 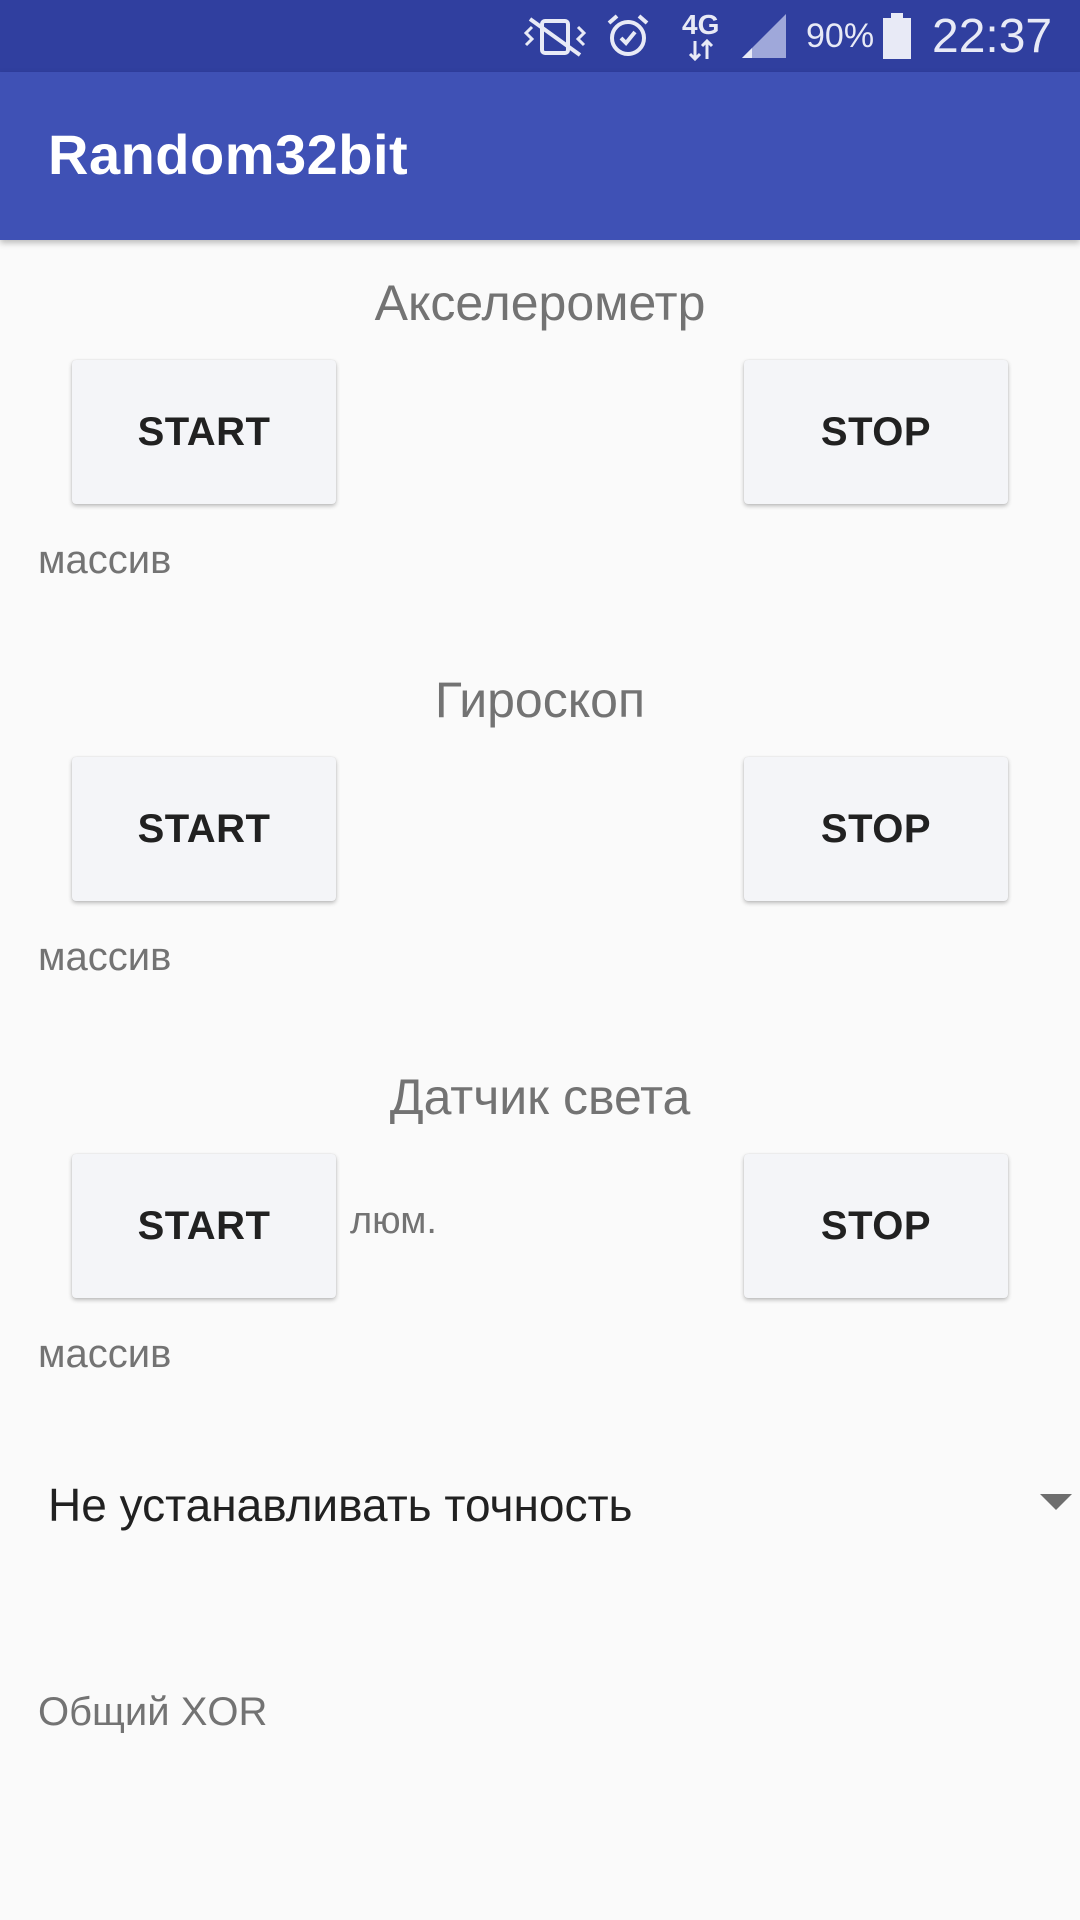 What do you see at coordinates (876, 432) in the screenshot?
I see `accelerometer-stop-button: STOP` at bounding box center [876, 432].